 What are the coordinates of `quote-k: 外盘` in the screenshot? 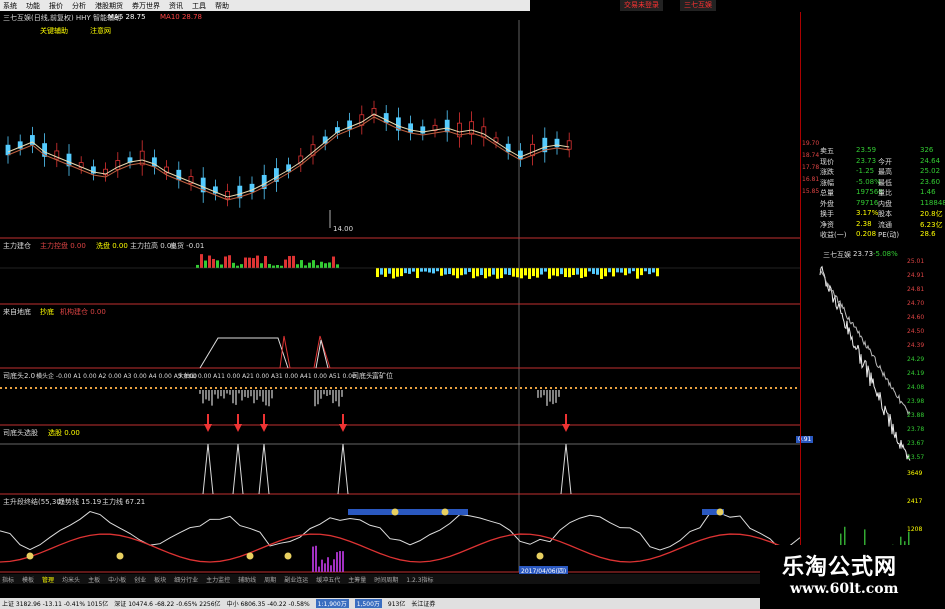 It's located at (827, 203).